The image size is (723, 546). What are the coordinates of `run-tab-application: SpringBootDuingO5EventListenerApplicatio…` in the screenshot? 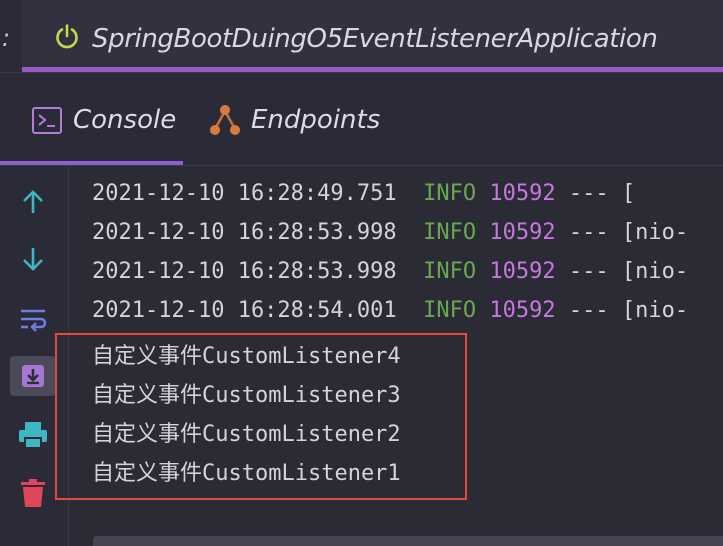 It's located at (372, 36).